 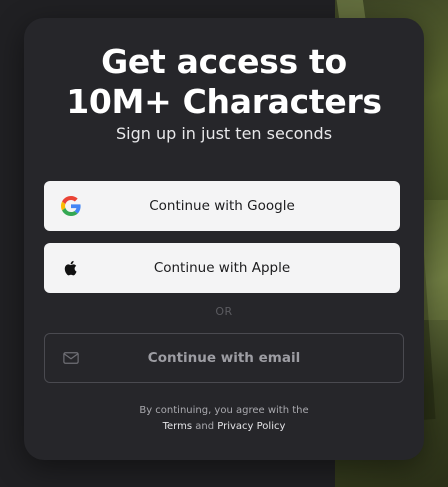 I want to click on google-button-label: Continue with Google, so click(x=222, y=206).